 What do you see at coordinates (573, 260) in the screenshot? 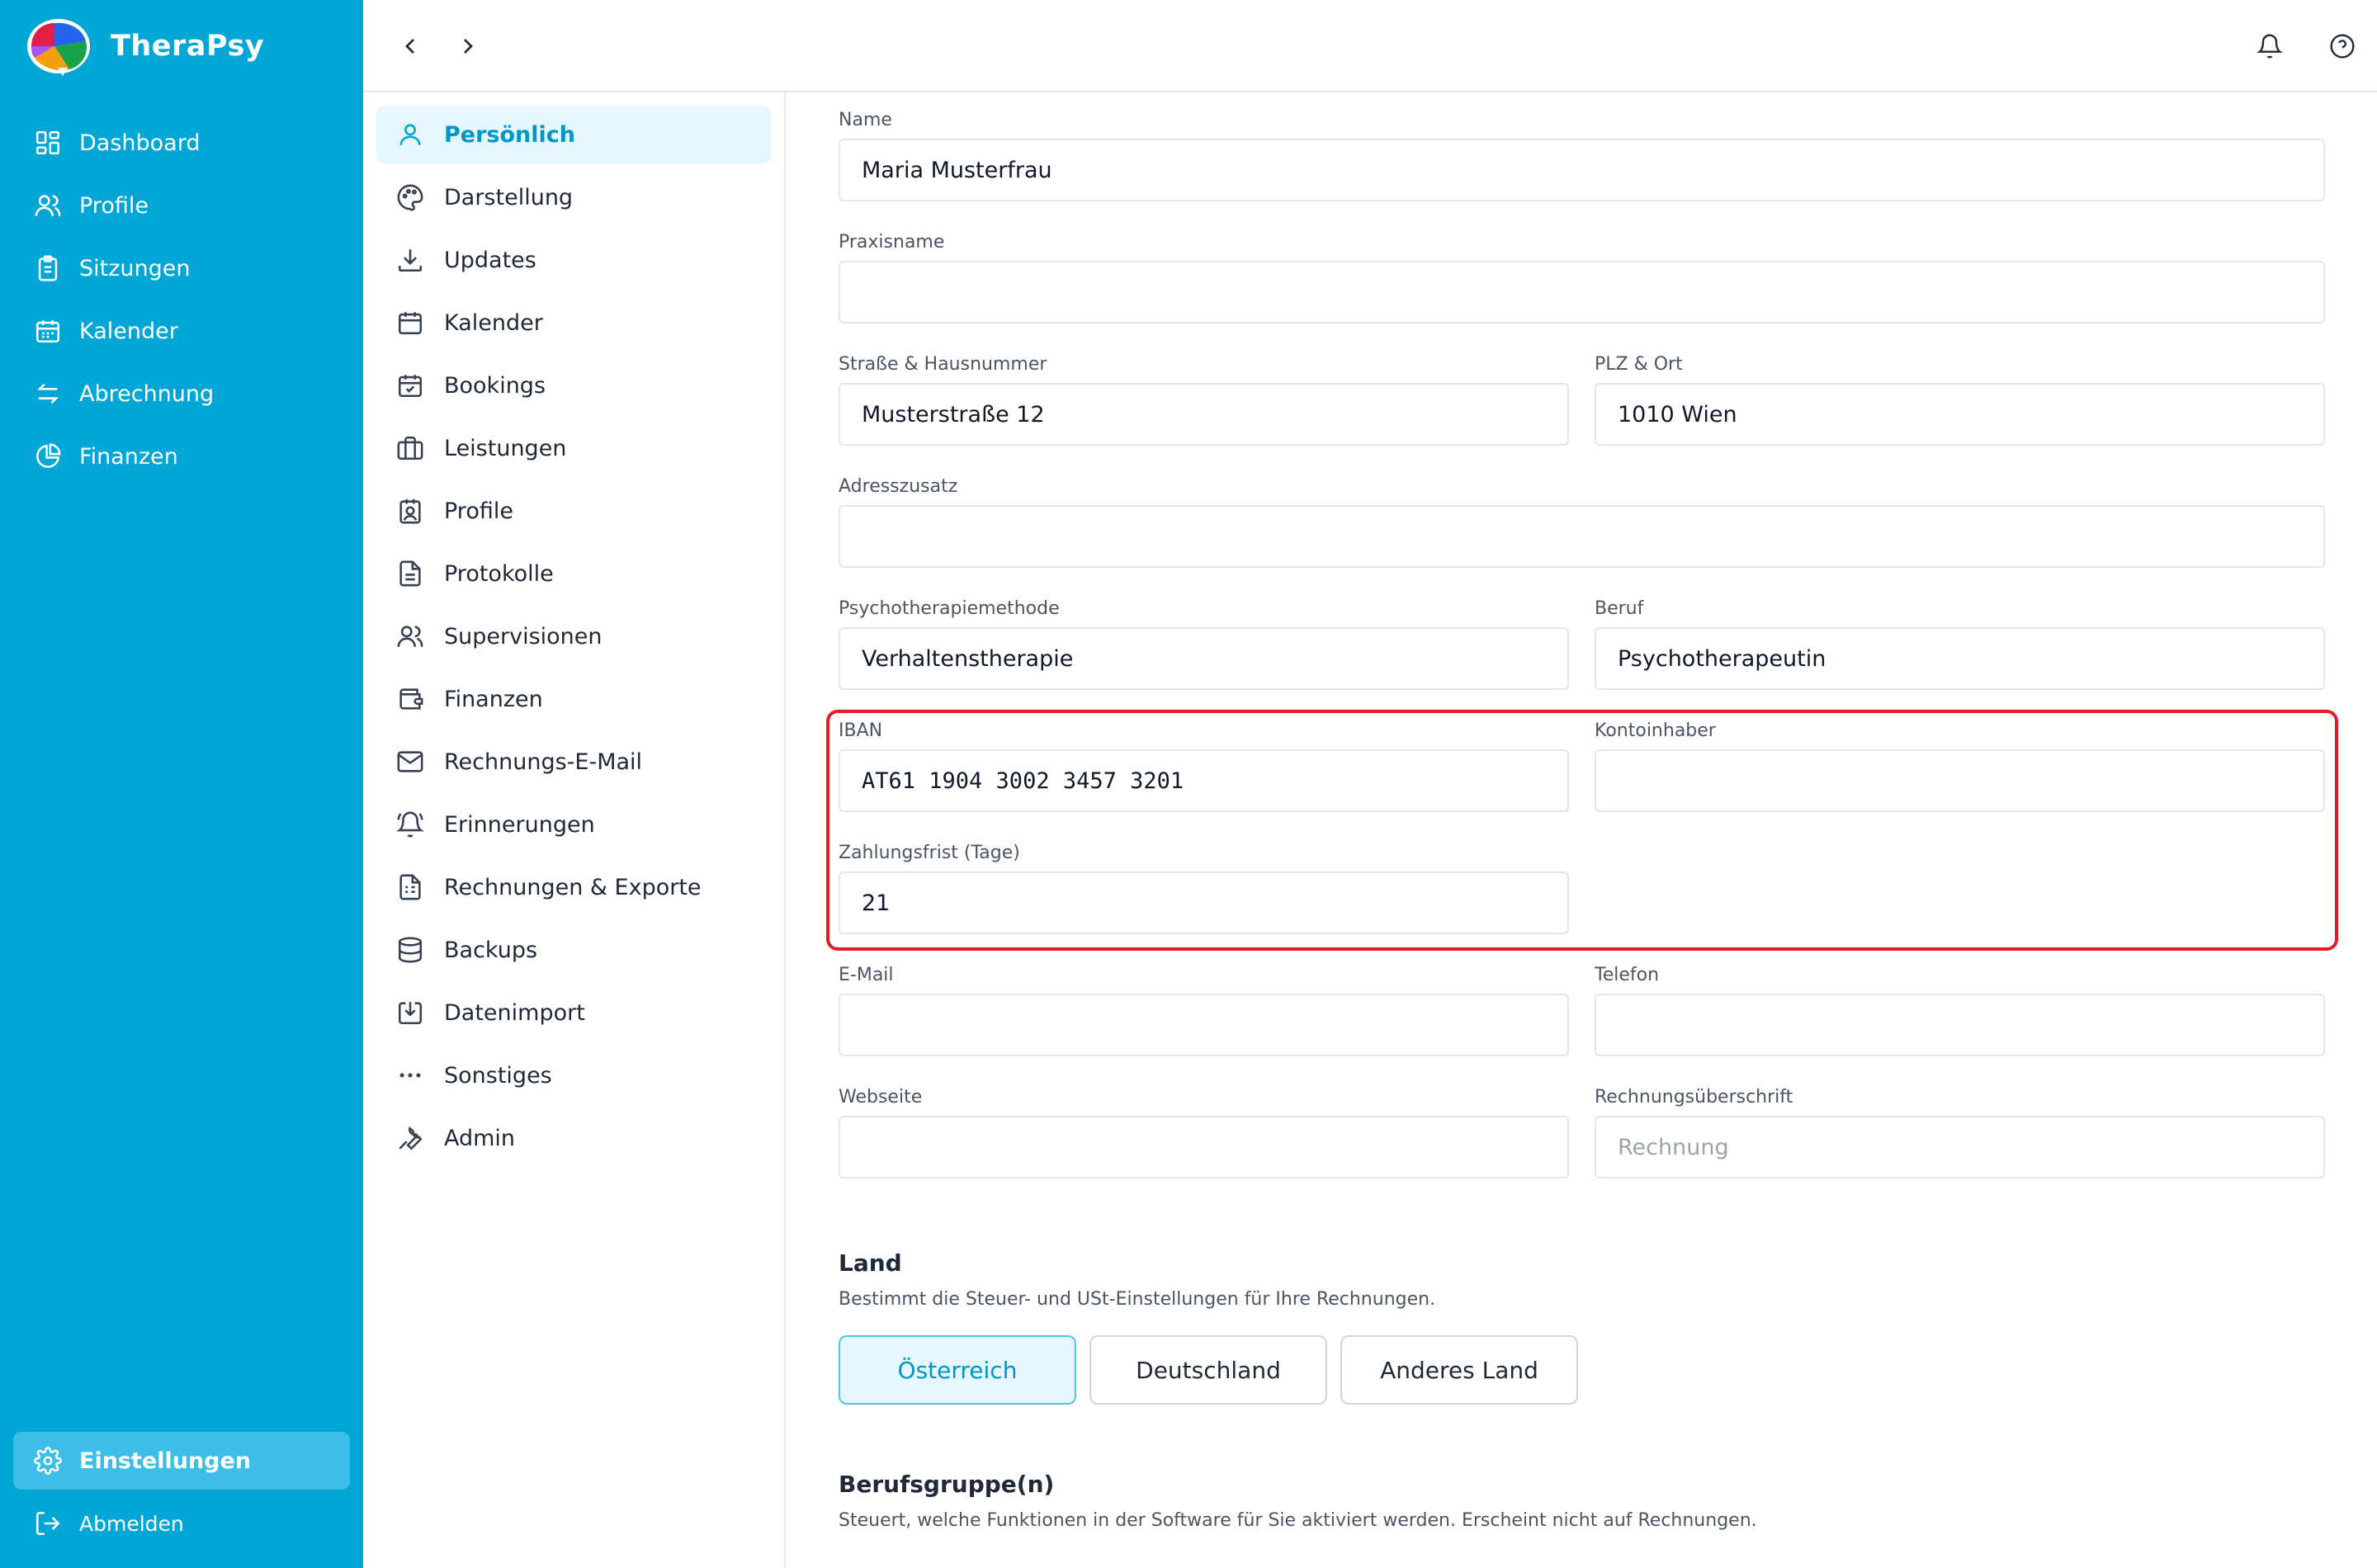
I see `settings-tab-updates: Updates` at bounding box center [573, 260].